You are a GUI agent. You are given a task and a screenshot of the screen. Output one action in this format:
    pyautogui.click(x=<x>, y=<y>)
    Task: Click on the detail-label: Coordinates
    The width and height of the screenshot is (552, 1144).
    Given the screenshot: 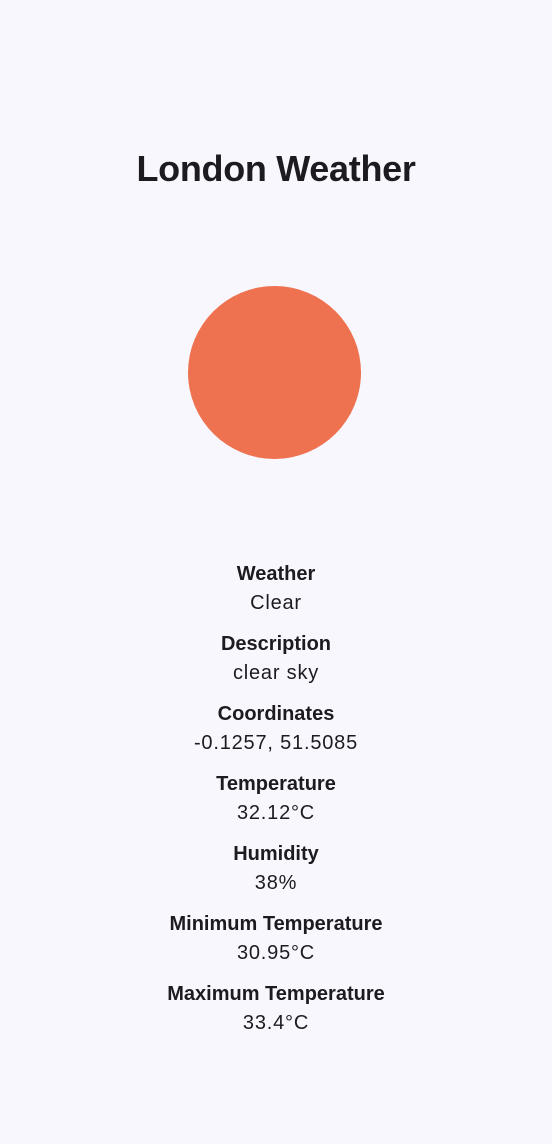 What is the action you would take?
    pyautogui.click(x=276, y=714)
    